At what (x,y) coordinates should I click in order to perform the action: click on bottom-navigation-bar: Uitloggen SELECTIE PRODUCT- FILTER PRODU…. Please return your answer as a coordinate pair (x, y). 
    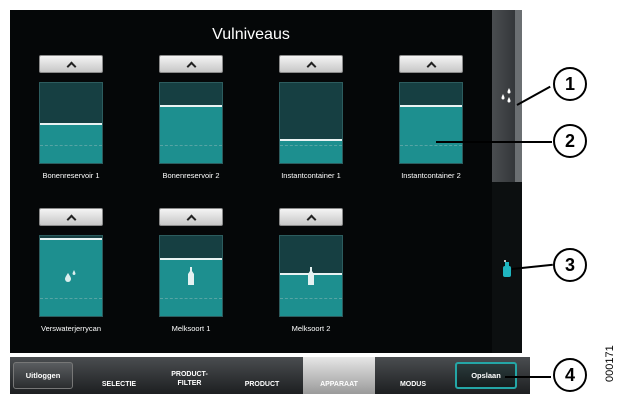
    Looking at the image, I should click on (270, 375).